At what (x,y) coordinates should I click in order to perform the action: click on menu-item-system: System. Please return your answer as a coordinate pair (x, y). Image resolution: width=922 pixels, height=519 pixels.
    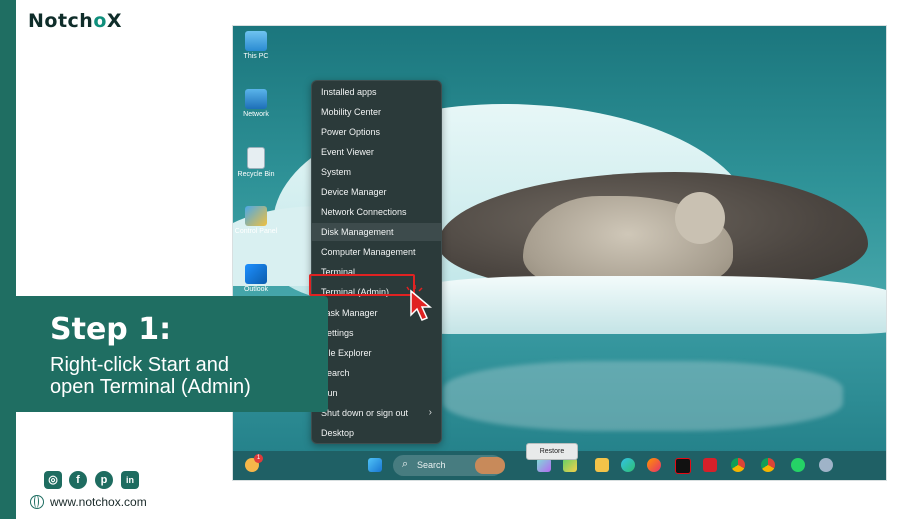
    Looking at the image, I should click on (376, 172).